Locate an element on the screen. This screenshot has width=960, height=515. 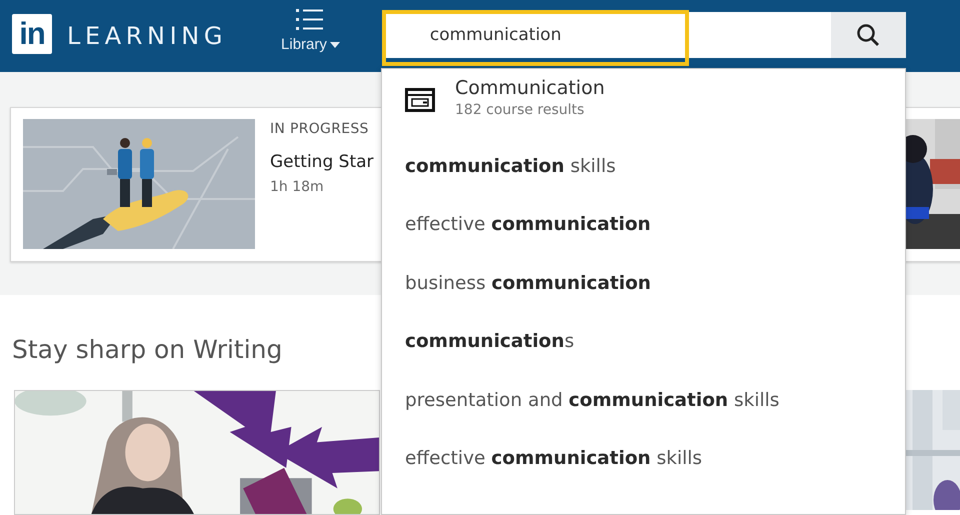
search-suggestion: communications is located at coordinates (478, 358).